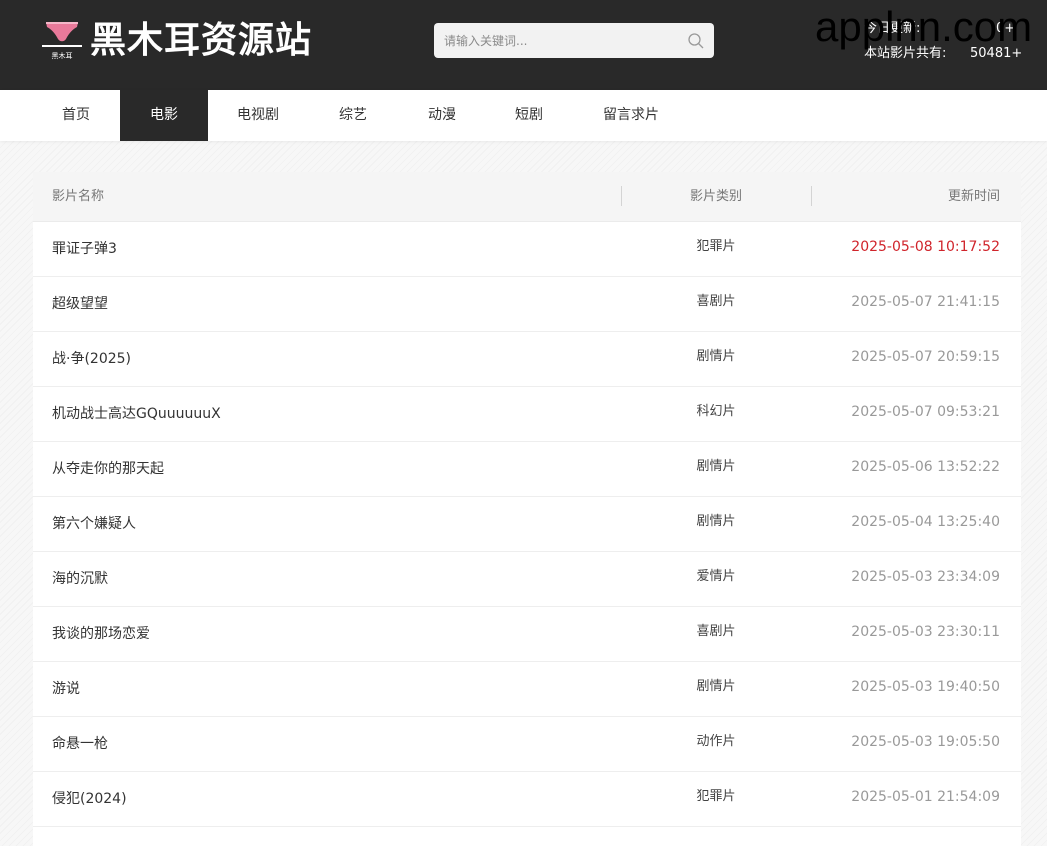 The height and width of the screenshot is (846, 1047). Describe the element at coordinates (973, 196) in the screenshot. I see `column-header-time: 更新时间` at that location.